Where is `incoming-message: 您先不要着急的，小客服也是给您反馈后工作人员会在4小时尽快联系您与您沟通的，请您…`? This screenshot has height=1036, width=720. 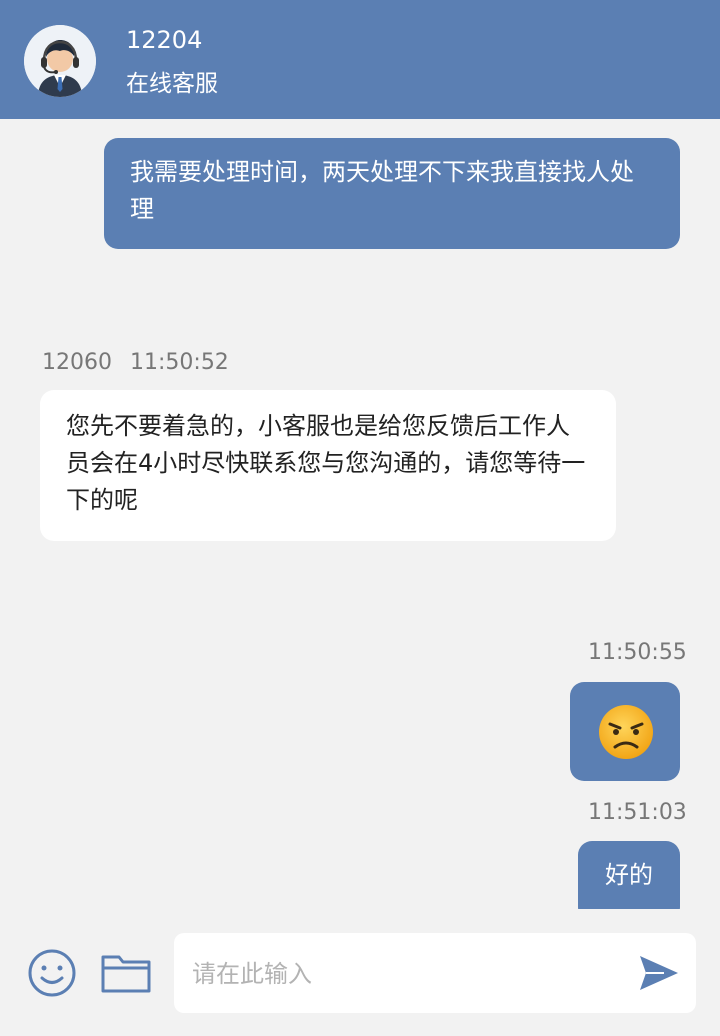 incoming-message: 您先不要着急的，小客服也是给您反馈后工作人员会在4小时尽快联系您与您沟通的，请您… is located at coordinates (328, 465).